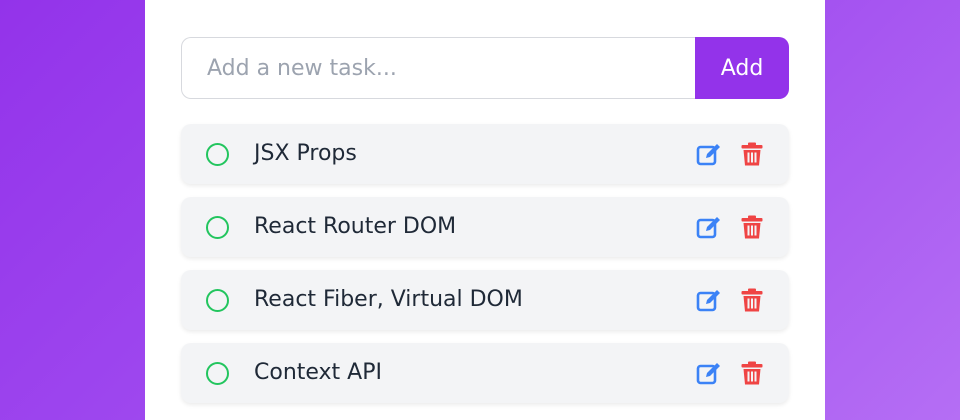  Describe the element at coordinates (388, 299) in the screenshot. I see `task-text: React Fiber, Virtual DOM` at that location.